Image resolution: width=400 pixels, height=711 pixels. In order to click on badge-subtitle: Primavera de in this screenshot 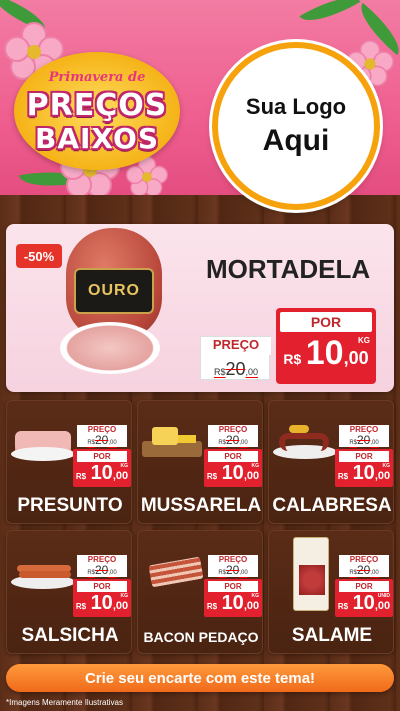, I will do `click(97, 77)`.